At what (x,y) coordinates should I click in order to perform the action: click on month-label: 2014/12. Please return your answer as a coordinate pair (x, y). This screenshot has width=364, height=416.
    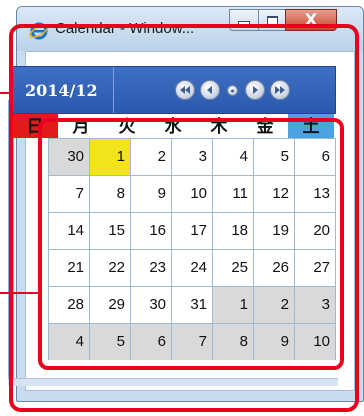
    Looking at the image, I should click on (61, 90).